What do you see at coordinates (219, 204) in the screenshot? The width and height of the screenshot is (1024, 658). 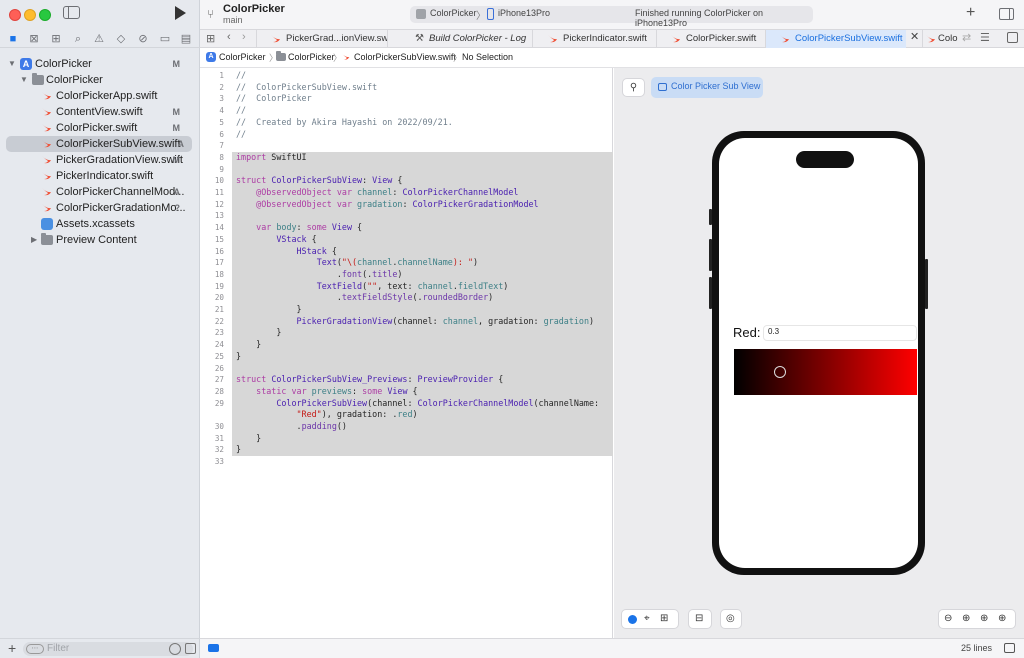 I see `line-number: 12` at bounding box center [219, 204].